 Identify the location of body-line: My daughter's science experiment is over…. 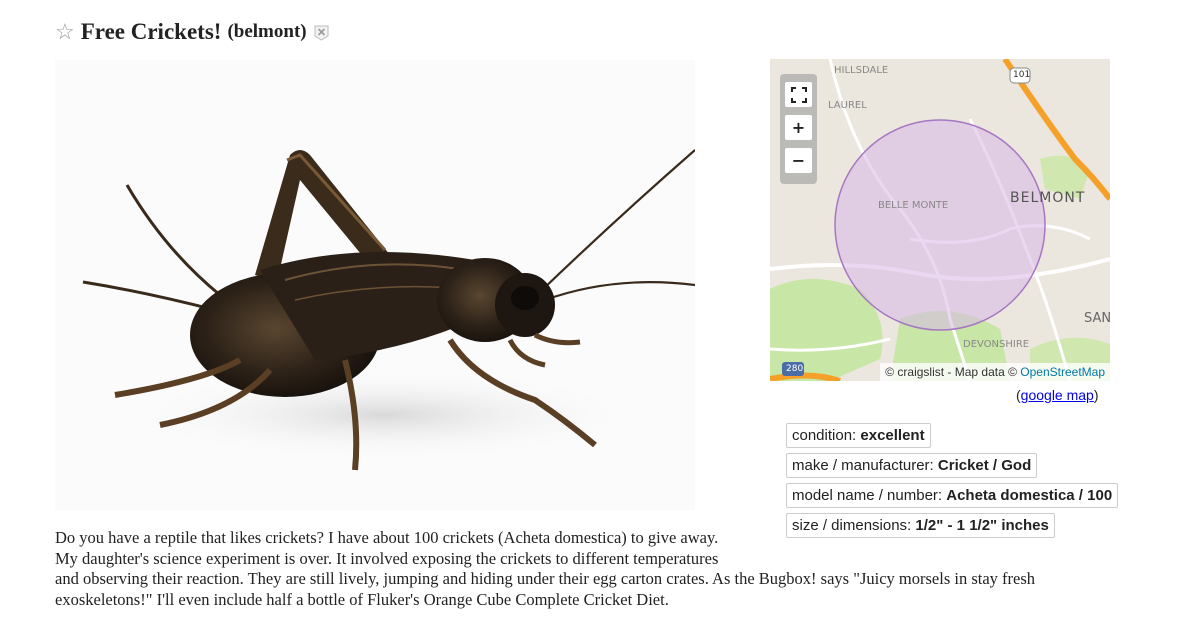
(387, 558).